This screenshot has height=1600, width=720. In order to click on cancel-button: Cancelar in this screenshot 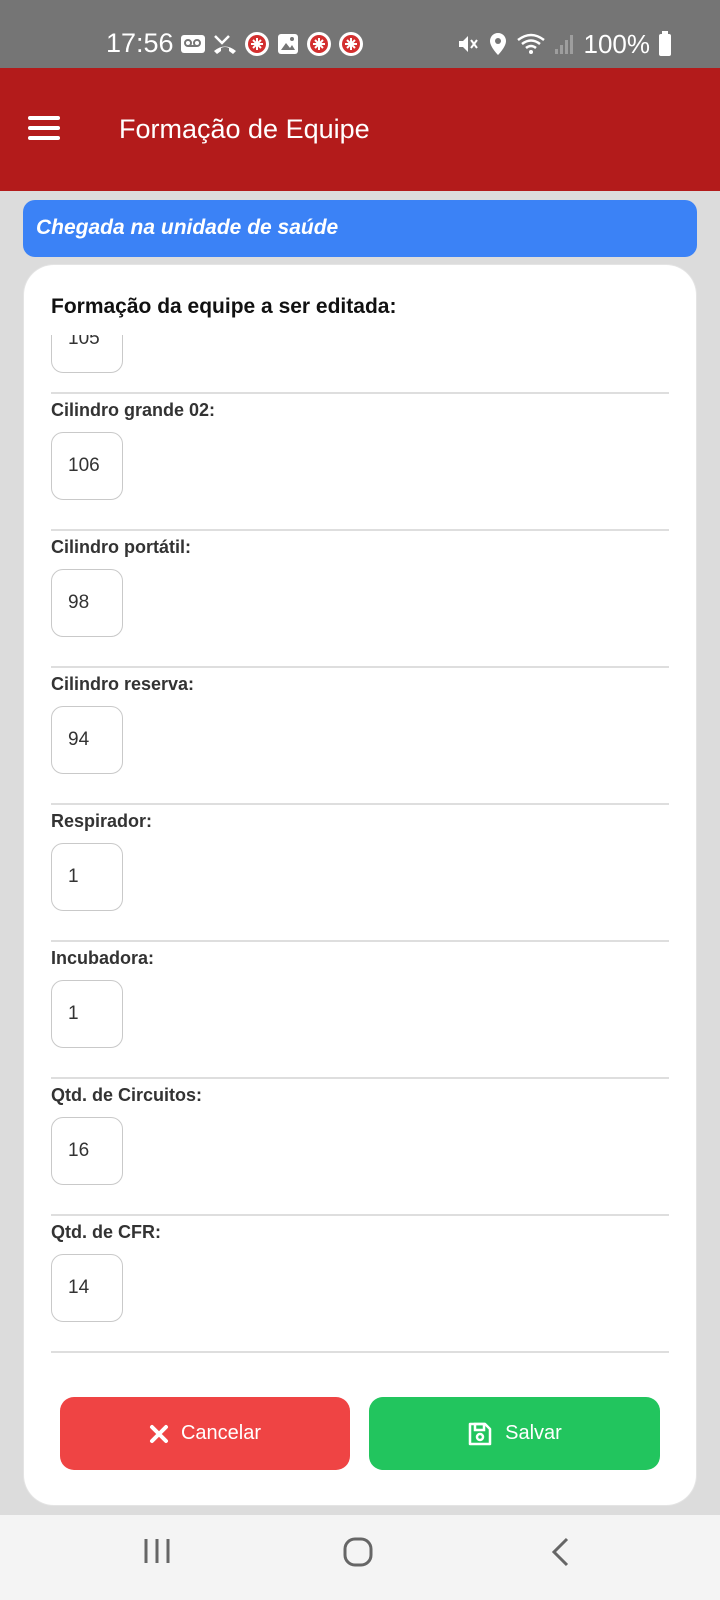, I will do `click(205, 1433)`.